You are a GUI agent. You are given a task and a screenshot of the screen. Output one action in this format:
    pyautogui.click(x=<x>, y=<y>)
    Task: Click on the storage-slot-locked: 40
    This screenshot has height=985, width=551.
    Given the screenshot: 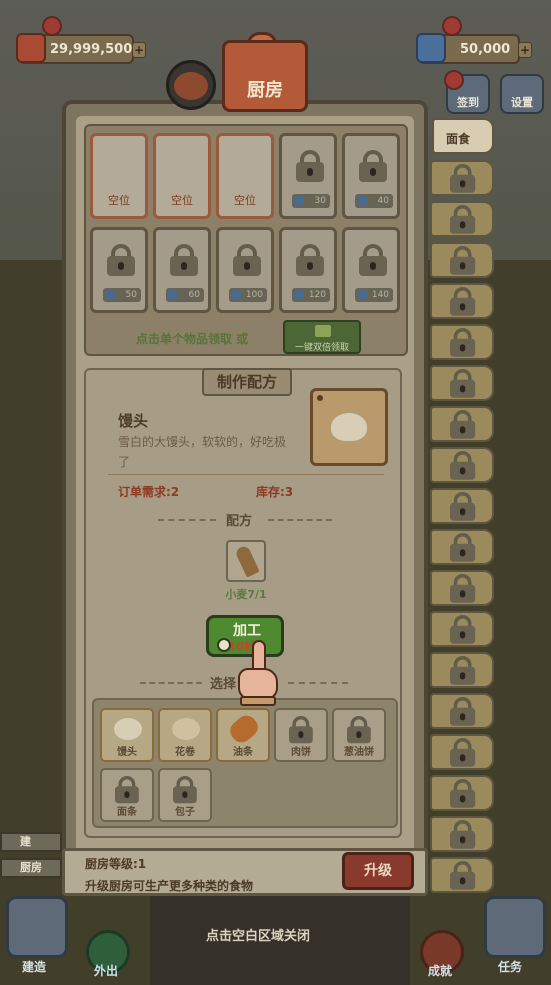 What is the action you would take?
    pyautogui.click(x=371, y=176)
    